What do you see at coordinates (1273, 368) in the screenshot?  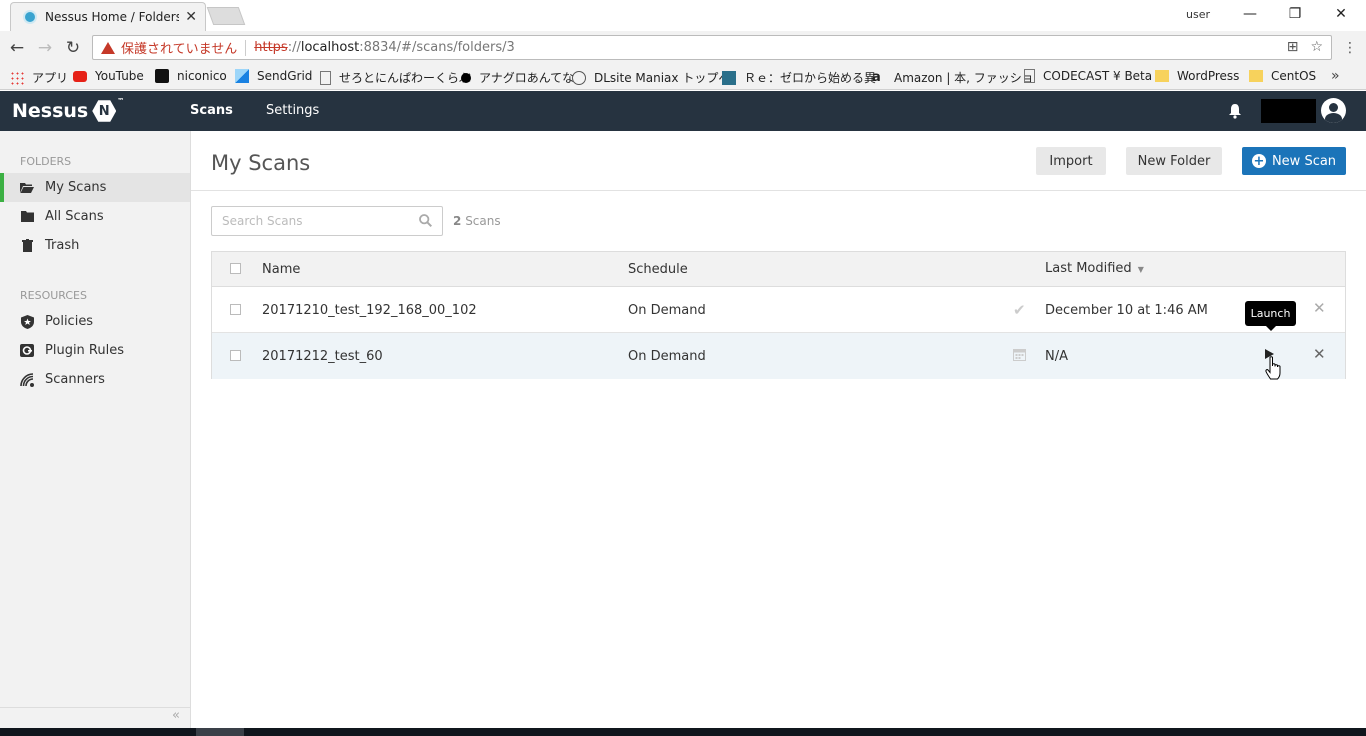 I see `hand-cursor-icon` at bounding box center [1273, 368].